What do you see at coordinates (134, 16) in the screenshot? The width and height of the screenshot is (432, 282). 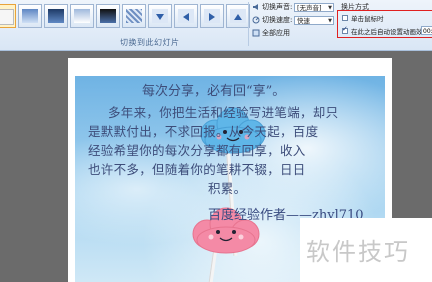 I see `transition-dissolve-thumb` at bounding box center [134, 16].